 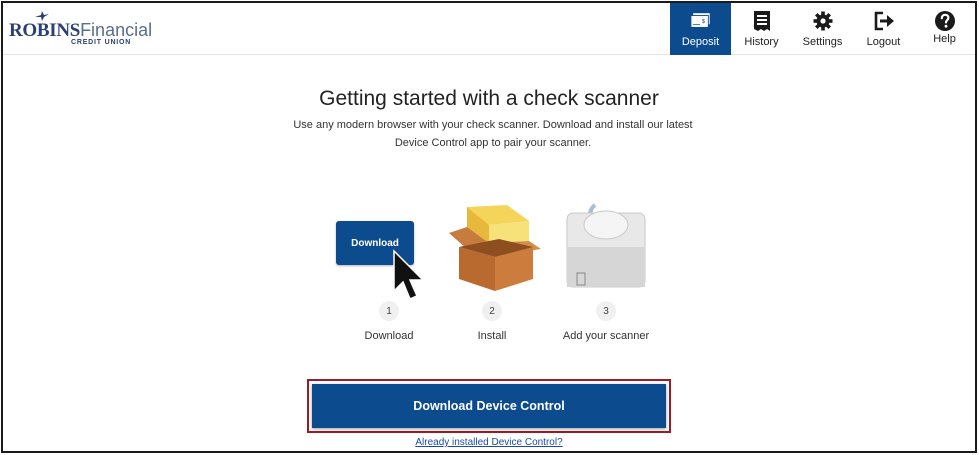 What do you see at coordinates (116, 30) in the screenshot?
I see `brand-name-light: Financial` at bounding box center [116, 30].